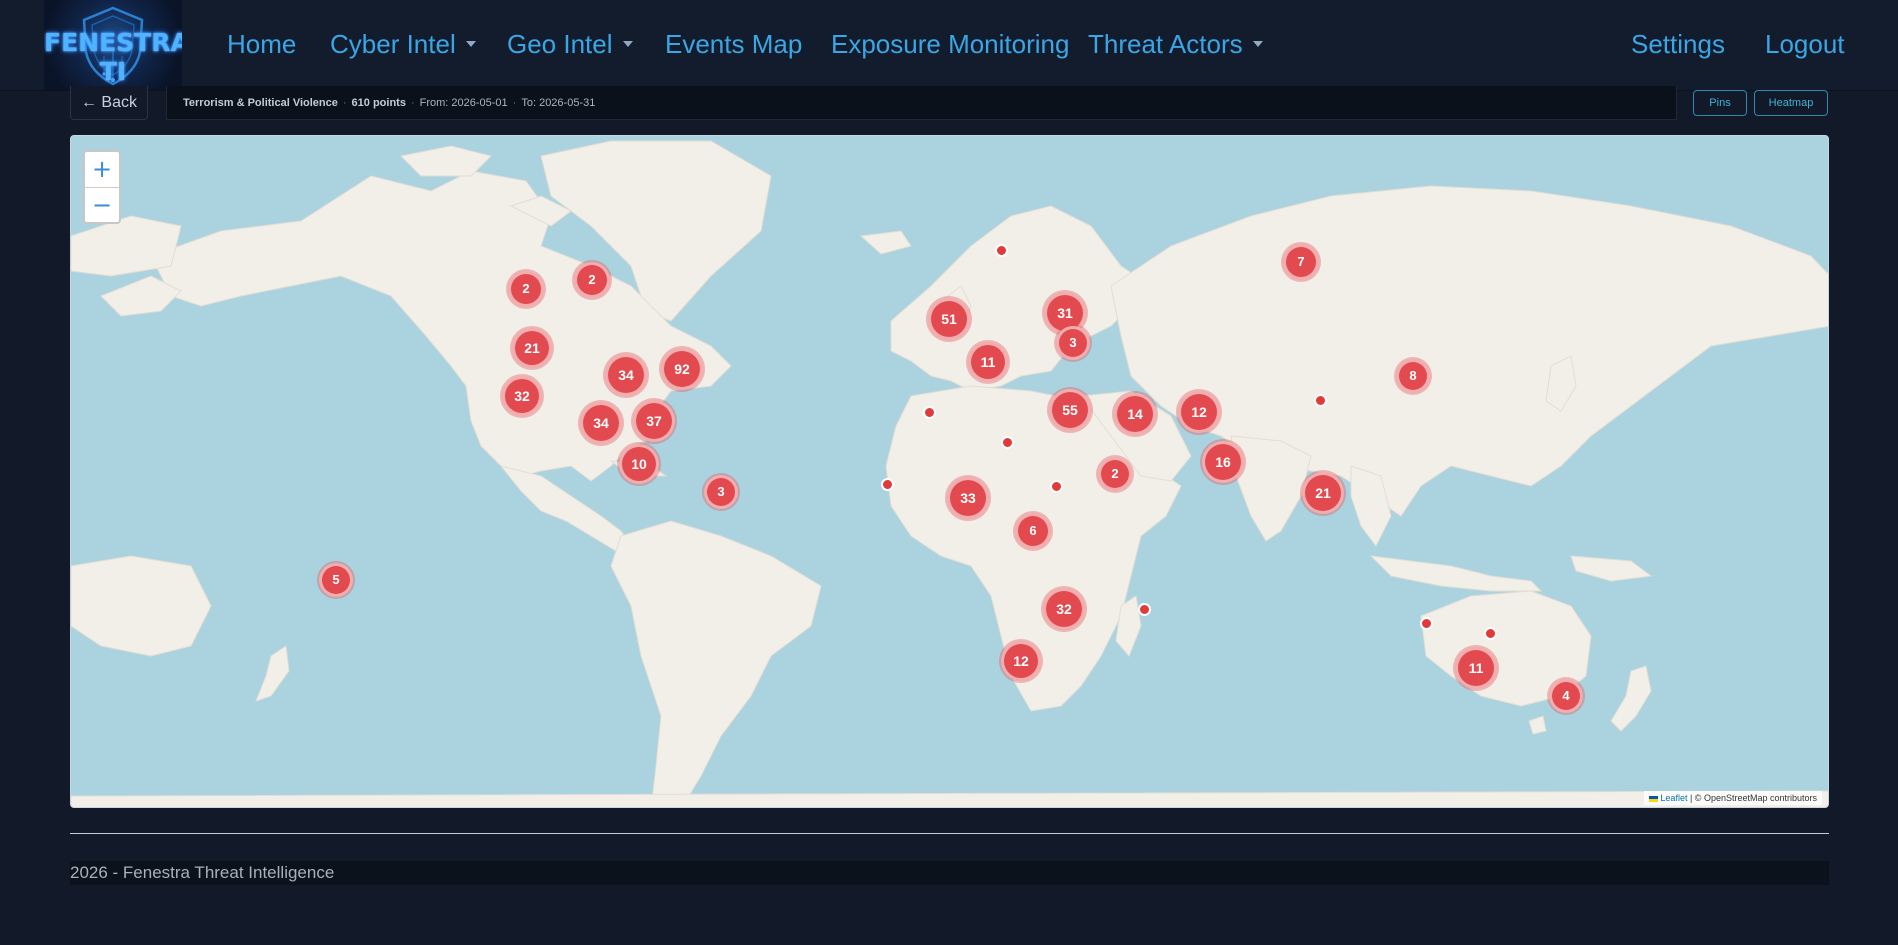  Describe the element at coordinates (102, 170) in the screenshot. I see `zoom-in-button: +` at that location.